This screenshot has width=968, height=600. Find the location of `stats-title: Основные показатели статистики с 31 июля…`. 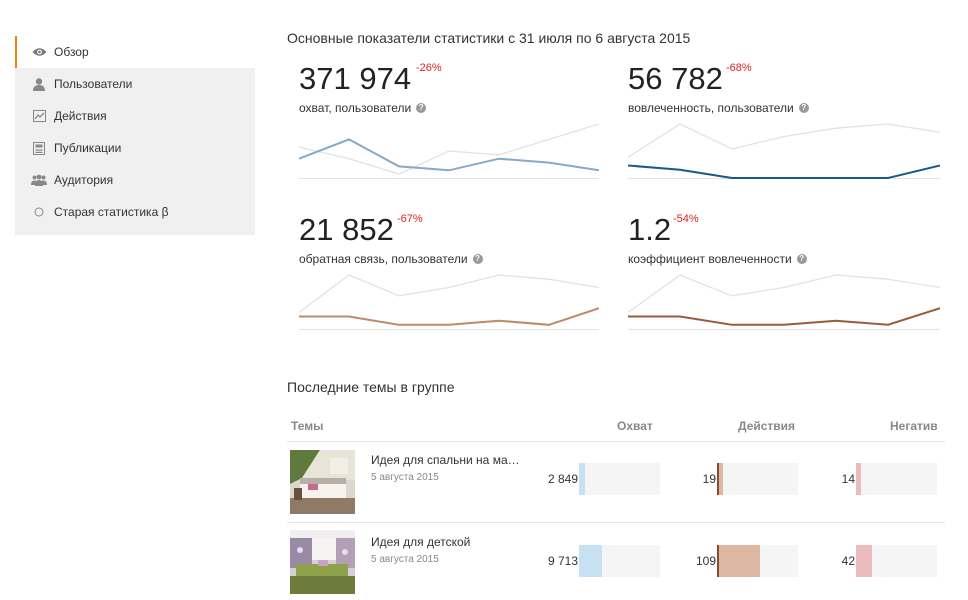

stats-title: Основные показатели статистики с 31 июля… is located at coordinates (489, 38).